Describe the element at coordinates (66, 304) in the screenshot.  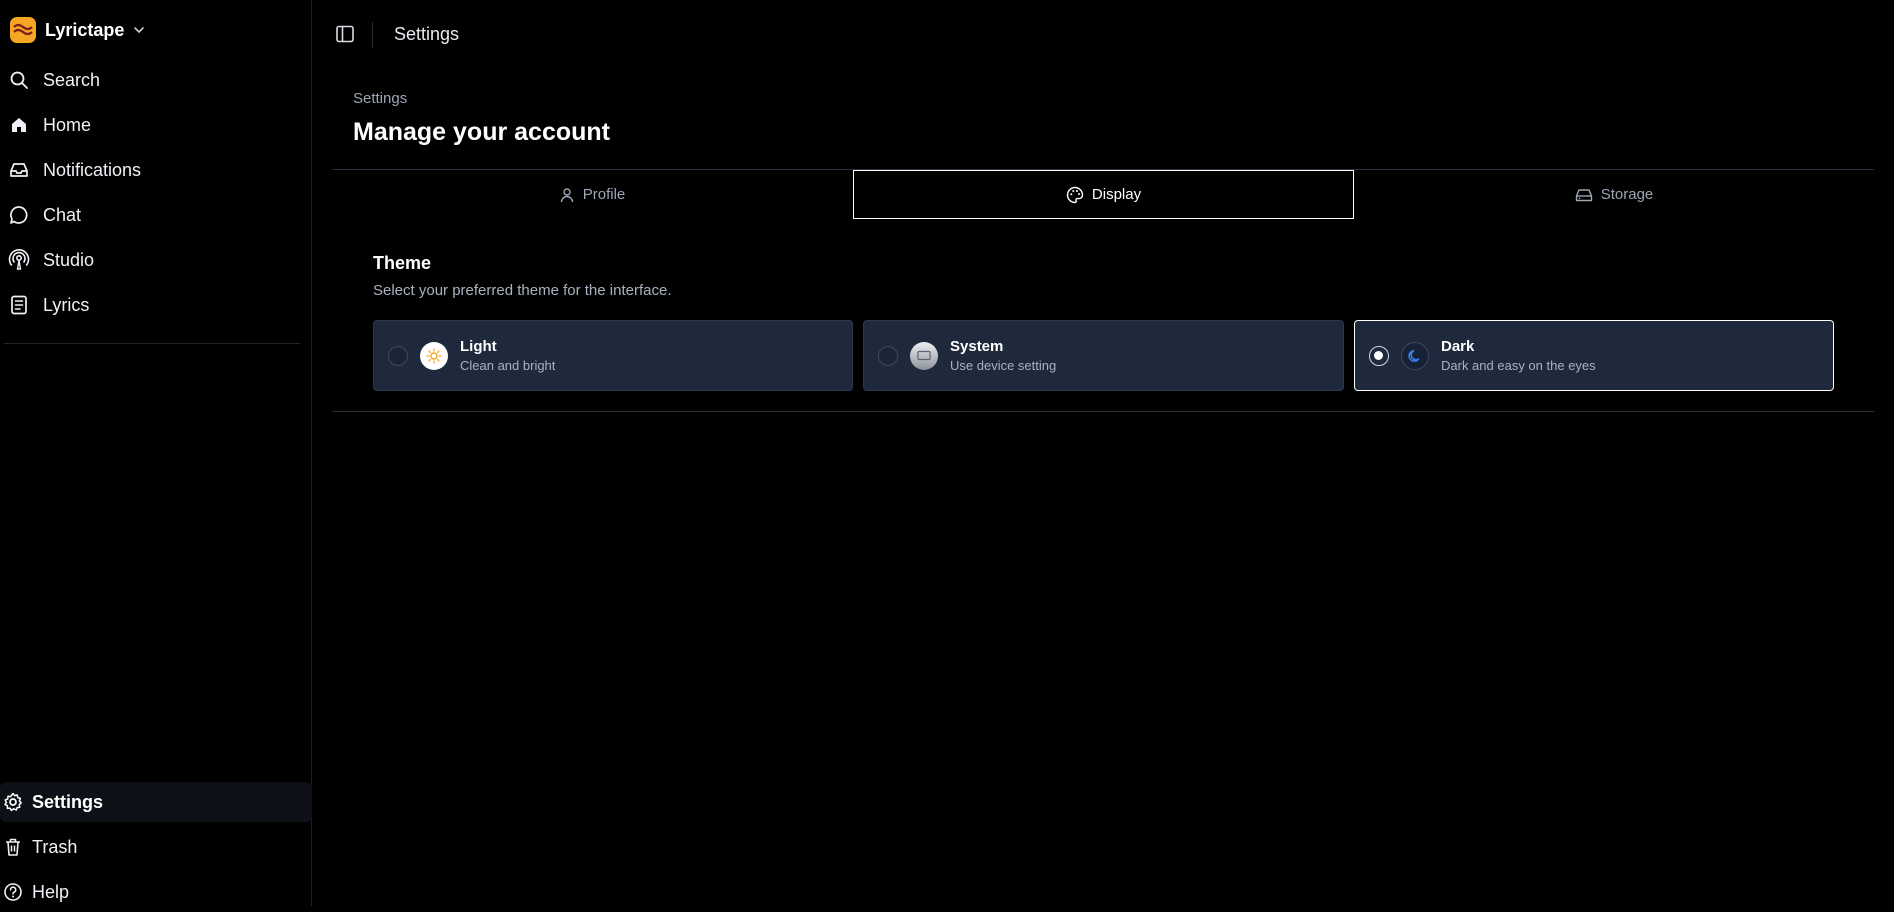
I see `sidebar-item-label: Lyrics` at that location.